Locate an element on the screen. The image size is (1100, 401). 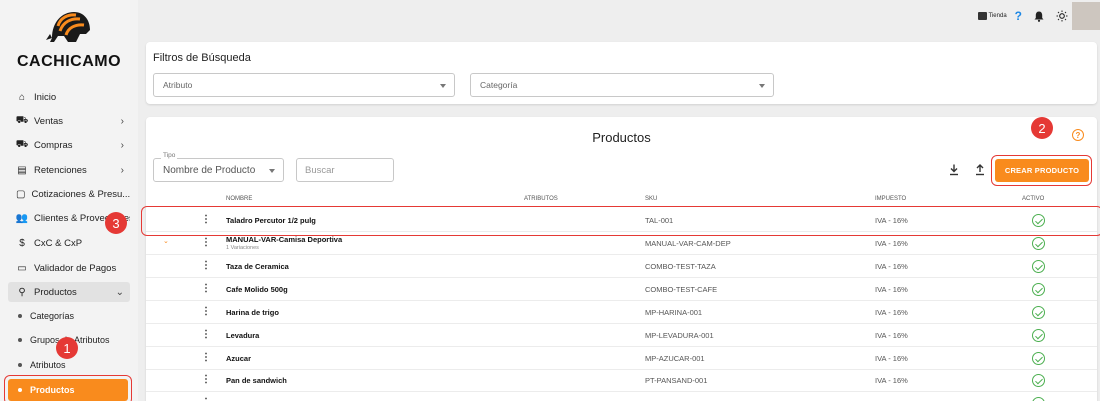
column-header-tax: IMPUESTO is located at coordinates (890, 199).